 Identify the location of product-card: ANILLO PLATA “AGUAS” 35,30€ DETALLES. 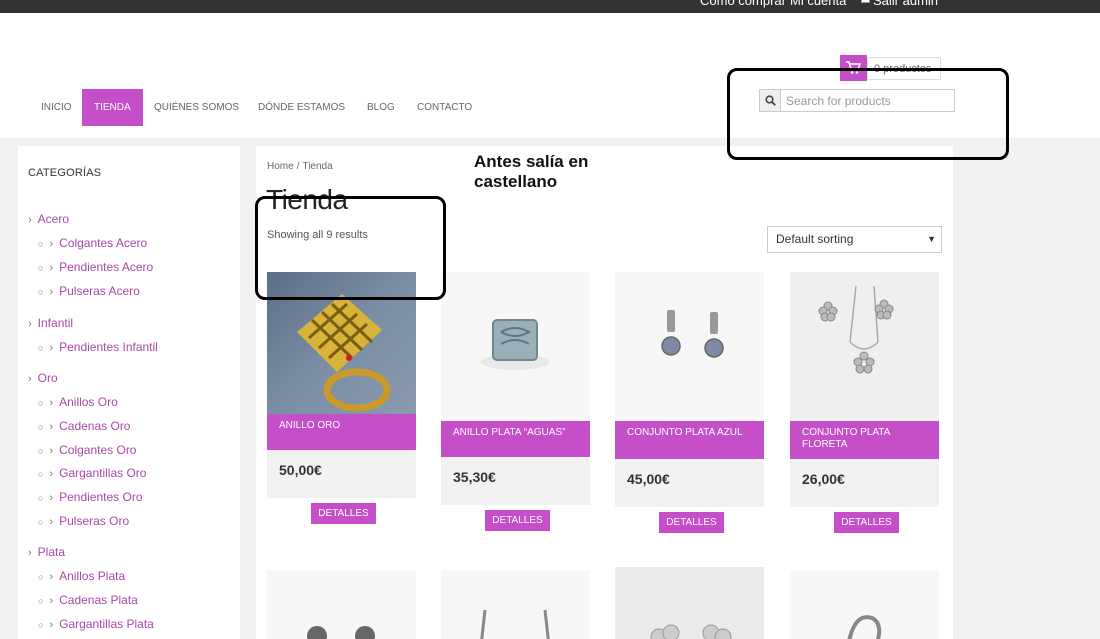
(515, 406).